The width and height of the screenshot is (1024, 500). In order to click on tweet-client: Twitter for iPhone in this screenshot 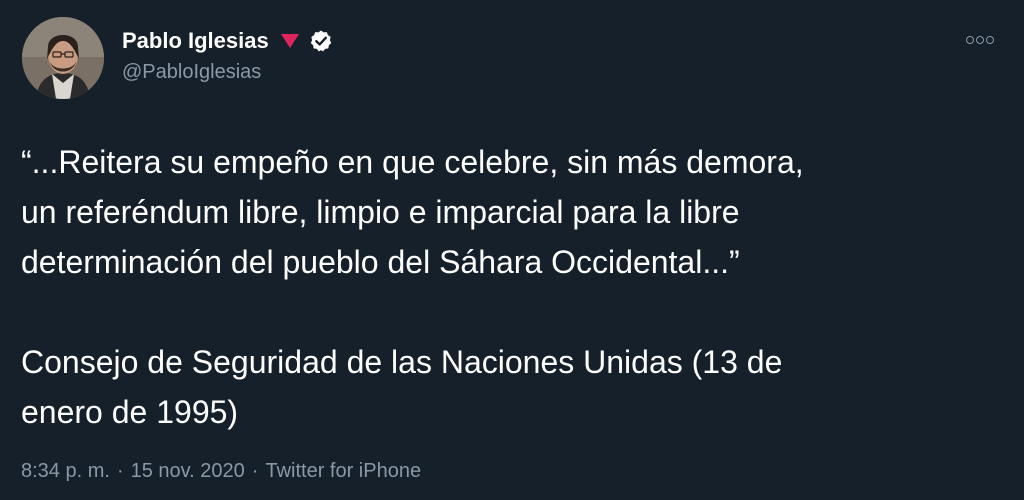, I will do `click(343, 471)`.